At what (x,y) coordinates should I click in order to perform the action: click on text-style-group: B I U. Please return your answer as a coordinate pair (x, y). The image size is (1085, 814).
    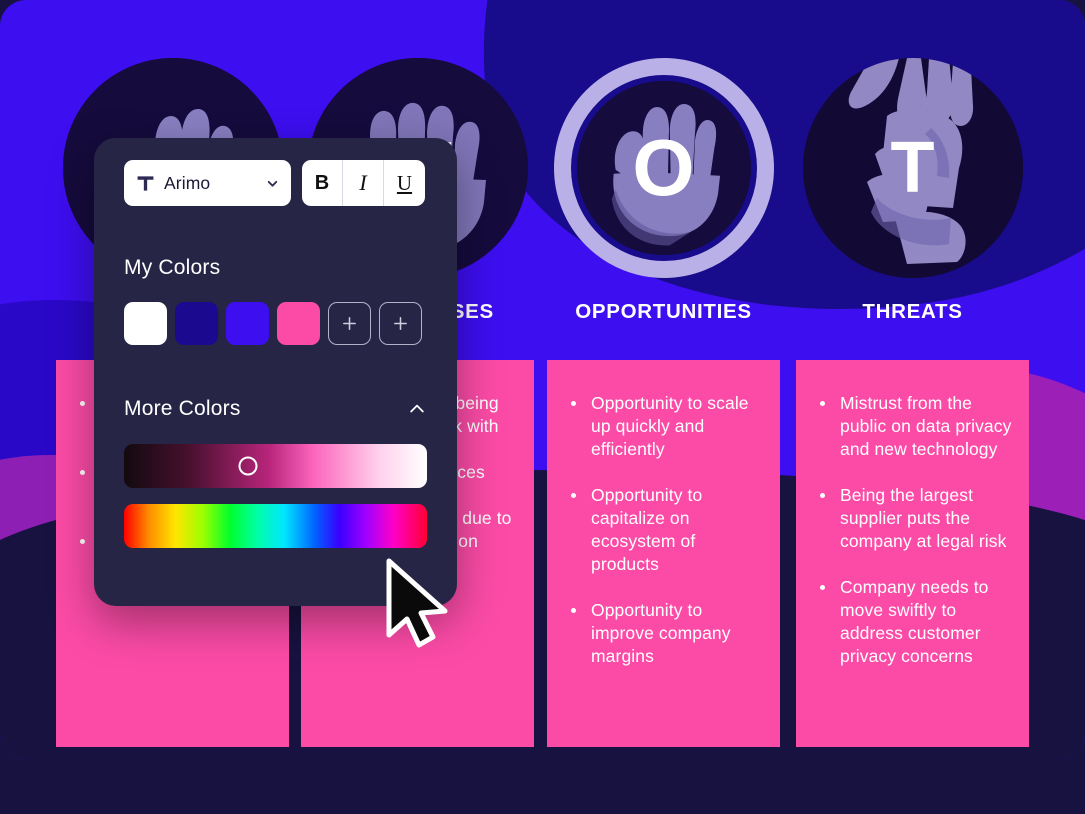
    Looking at the image, I should click on (363, 183).